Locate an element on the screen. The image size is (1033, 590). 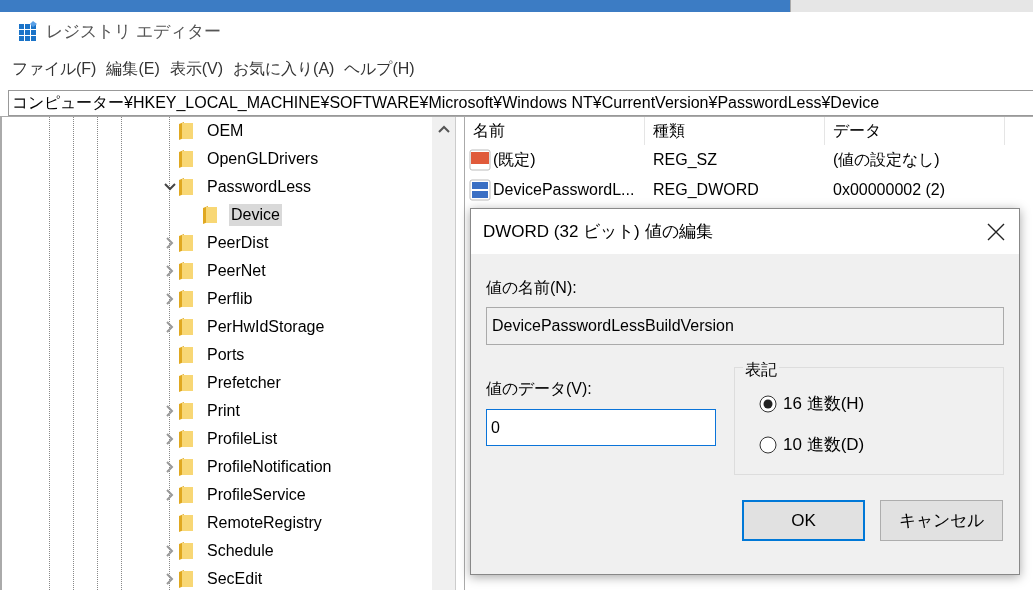
menu-item: ヘルプ(H) is located at coordinates (379, 69).